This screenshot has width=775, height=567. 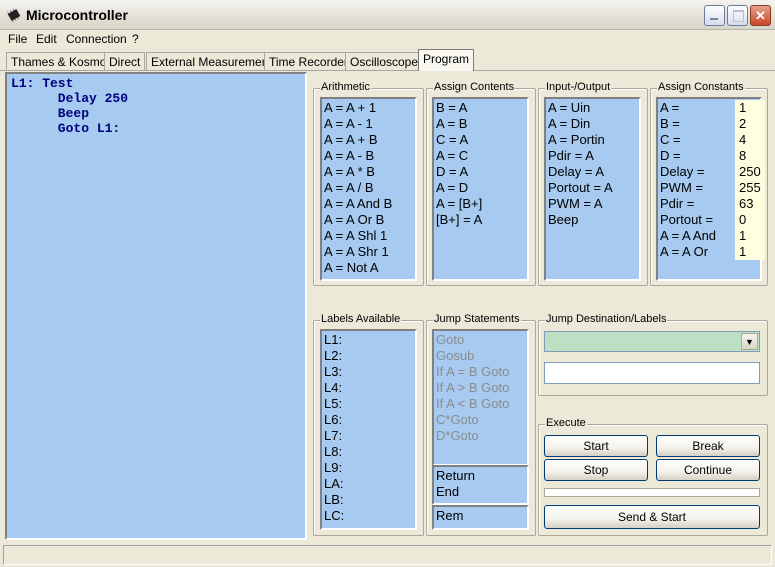 I want to click on jump-destination-combo: ▼, so click(x=652, y=341).